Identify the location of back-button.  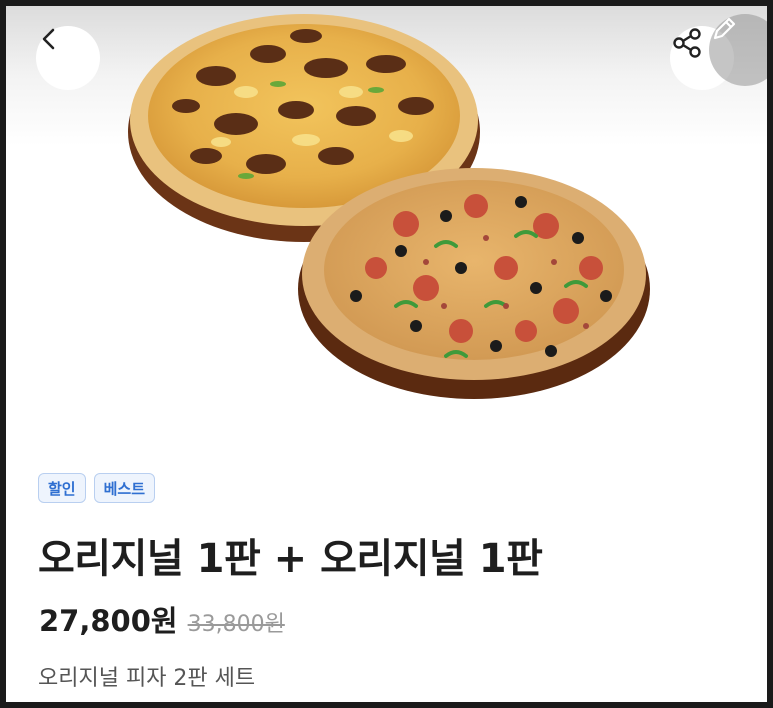
(68, 58).